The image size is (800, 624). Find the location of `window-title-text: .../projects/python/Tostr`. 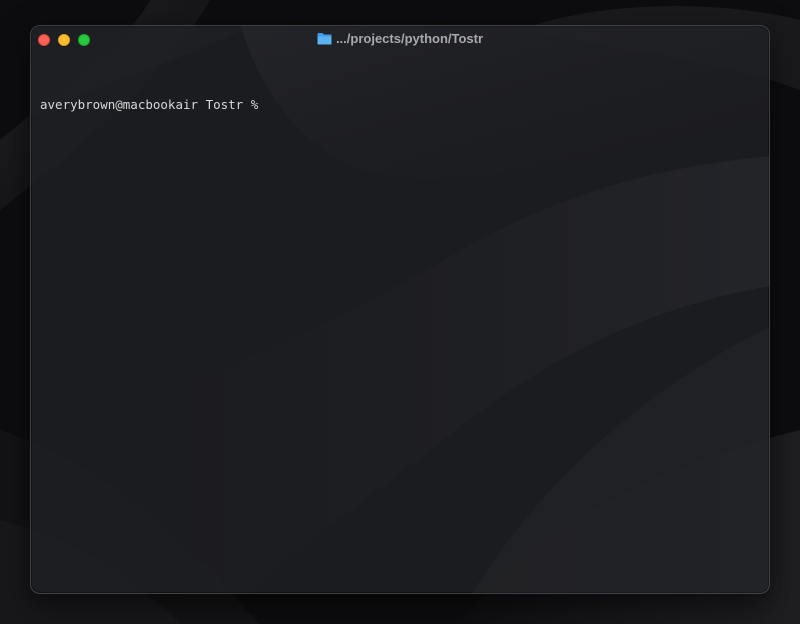

window-title-text: .../projects/python/Tostr is located at coordinates (409, 38).